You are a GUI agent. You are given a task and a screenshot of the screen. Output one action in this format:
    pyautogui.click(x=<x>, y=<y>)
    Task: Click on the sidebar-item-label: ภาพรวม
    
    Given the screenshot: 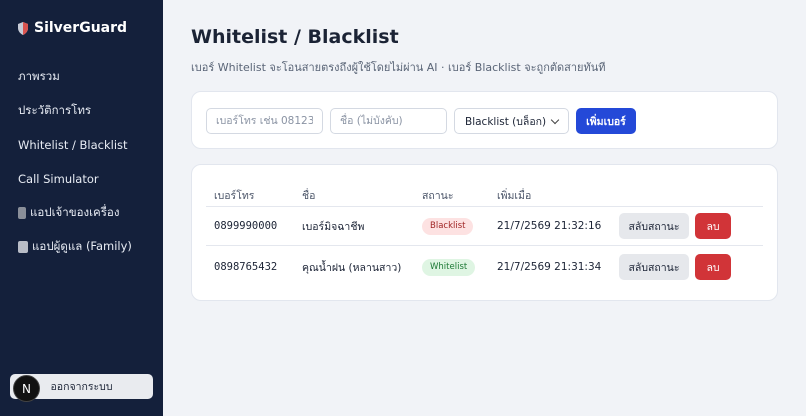 What is the action you would take?
    pyautogui.click(x=39, y=76)
    